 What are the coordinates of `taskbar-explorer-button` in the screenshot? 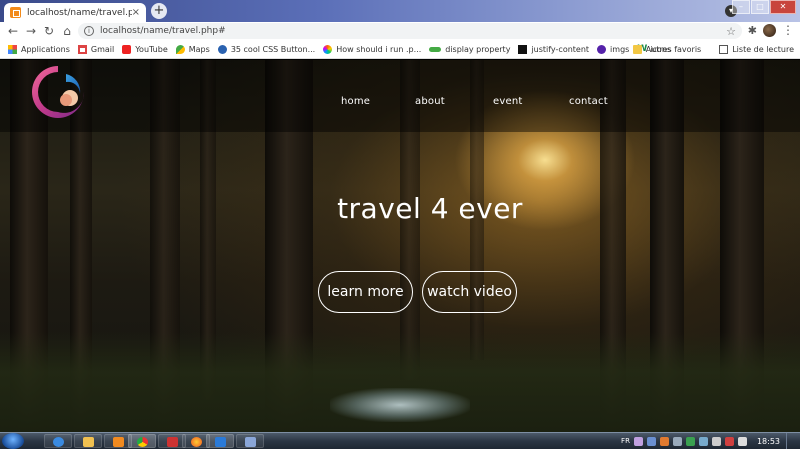 It's located at (88, 441).